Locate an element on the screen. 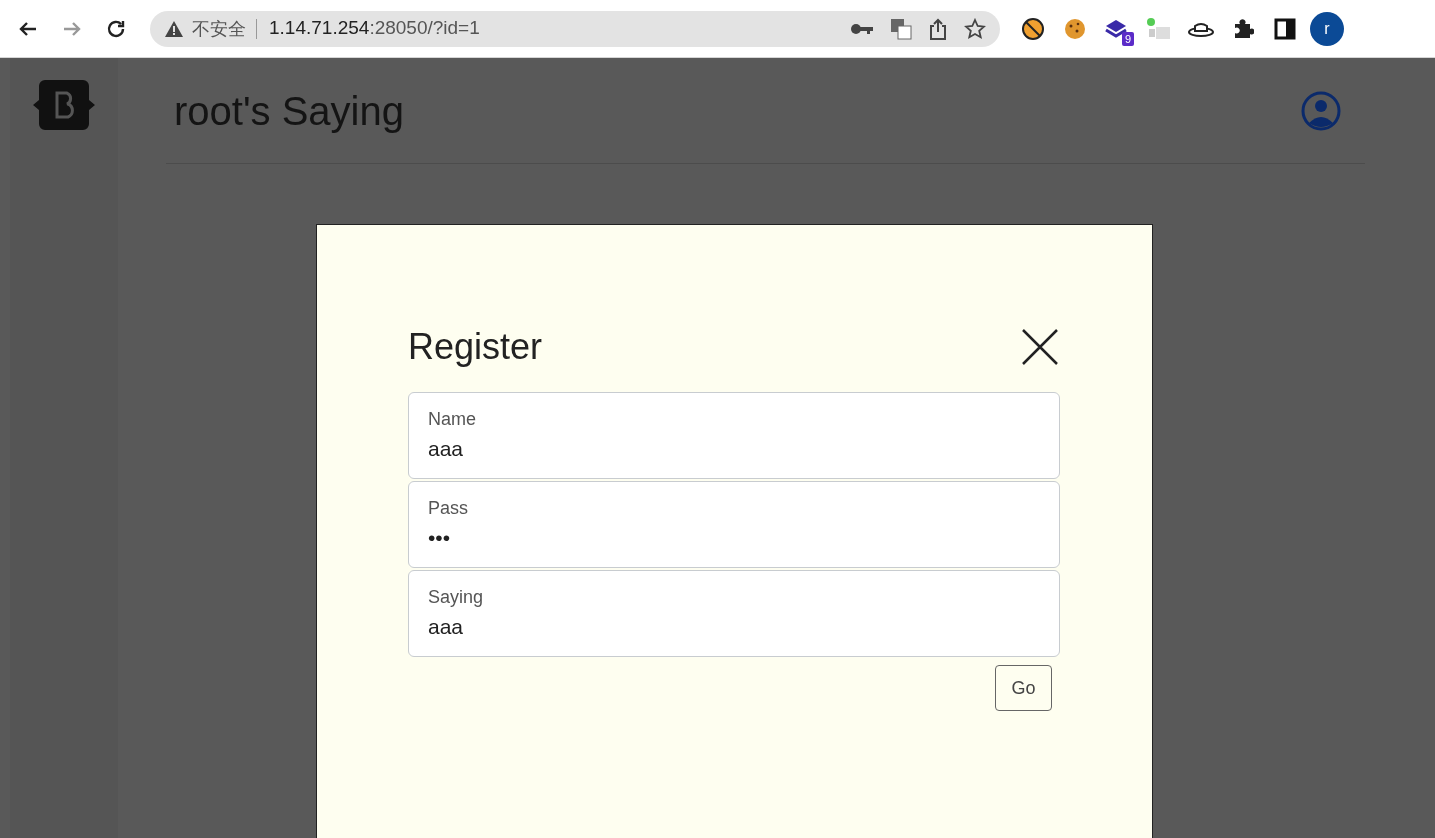 The height and width of the screenshot is (838, 1435). input-field: Pass ••• is located at coordinates (734, 525).